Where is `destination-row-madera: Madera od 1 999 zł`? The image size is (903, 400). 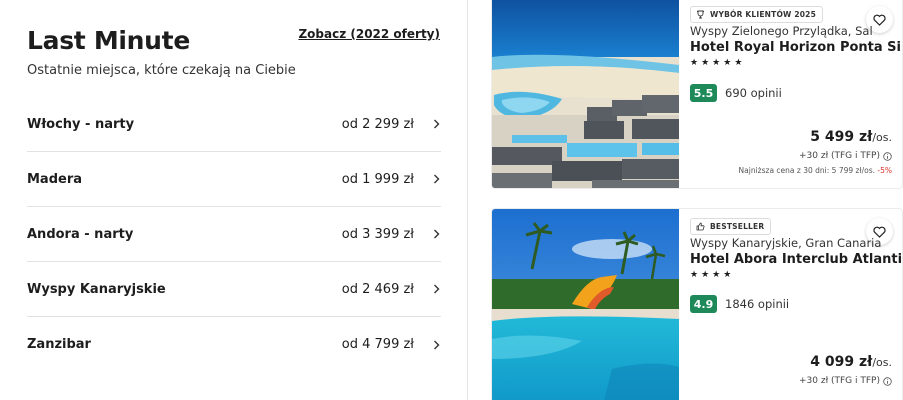 destination-row-madera: Madera od 1 999 zł is located at coordinates (234, 179).